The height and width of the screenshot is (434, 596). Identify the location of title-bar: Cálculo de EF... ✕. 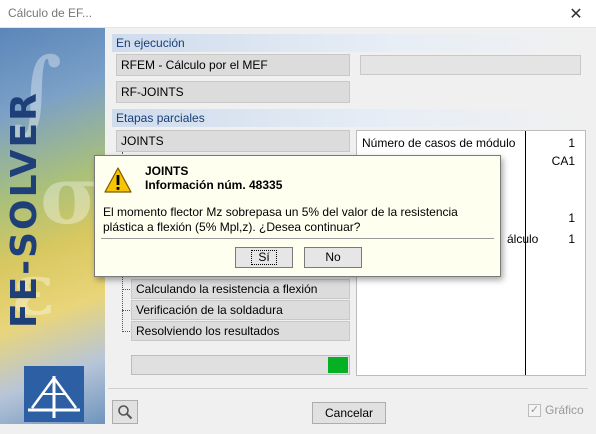
(298, 14).